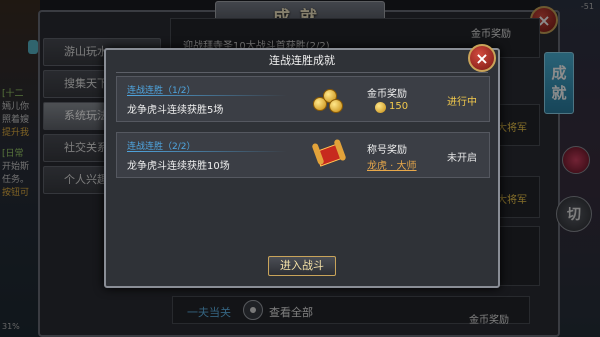 Image resolution: width=600 pixels, height=337 pixels. Describe the element at coordinates (399, 106) in the screenshot. I see `reward-value: 150` at that location.